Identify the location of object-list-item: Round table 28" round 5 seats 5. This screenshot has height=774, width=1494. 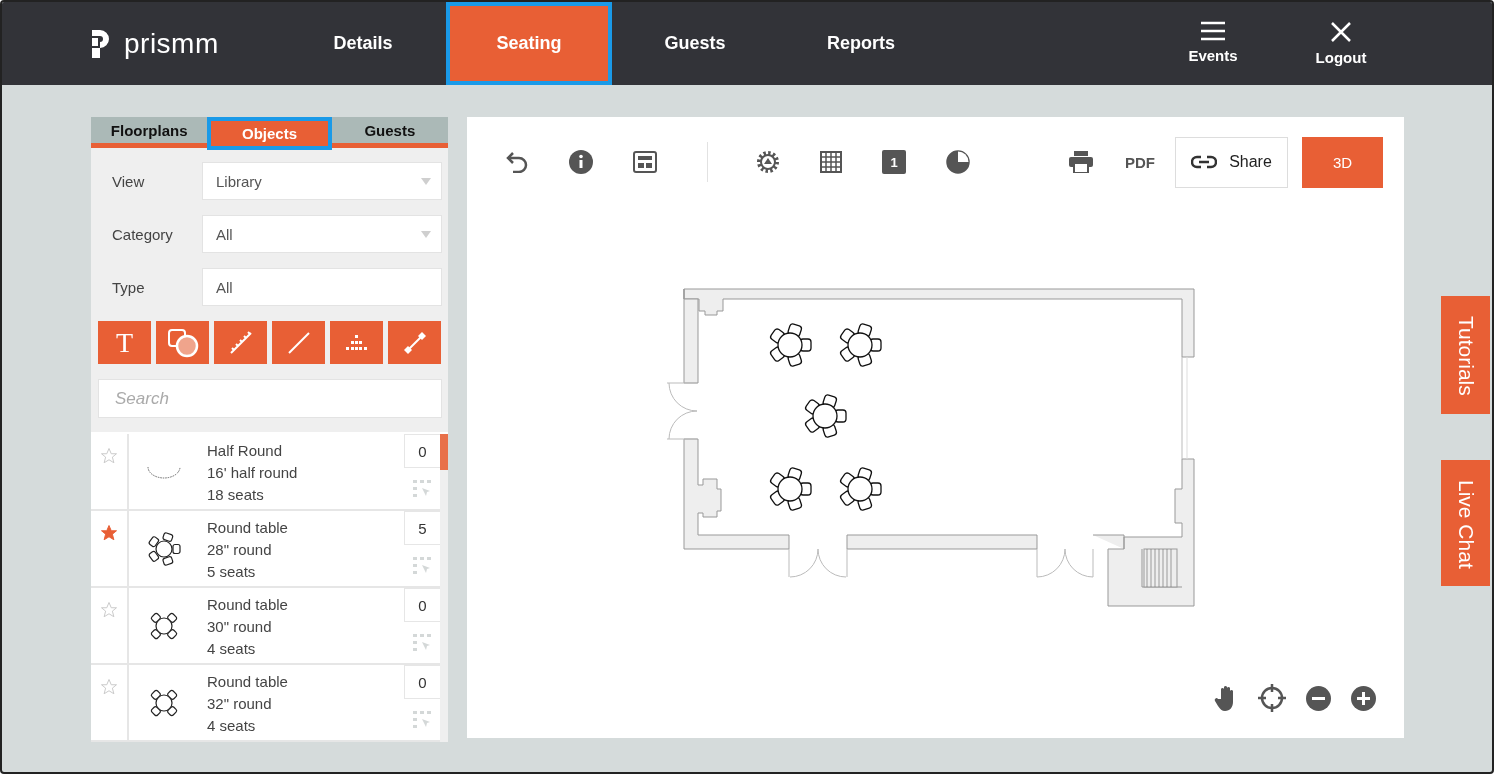
(265, 549).